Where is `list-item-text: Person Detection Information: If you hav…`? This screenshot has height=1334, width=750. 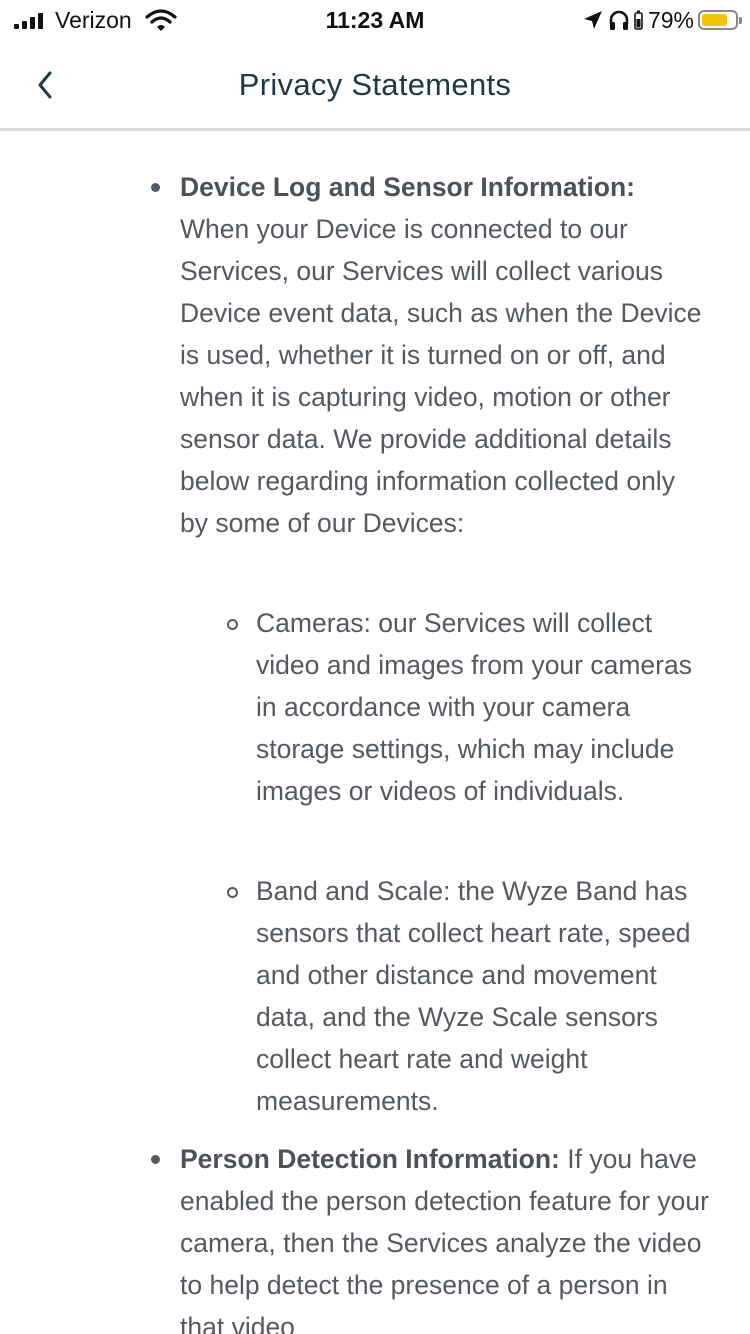 list-item-text: Person Detection Information: If you hav… is located at coordinates (445, 1236).